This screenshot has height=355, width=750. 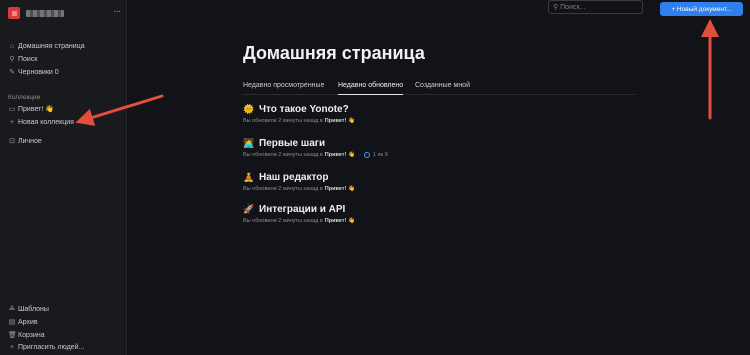 I want to click on home-icon: ⌂, so click(x=12, y=46).